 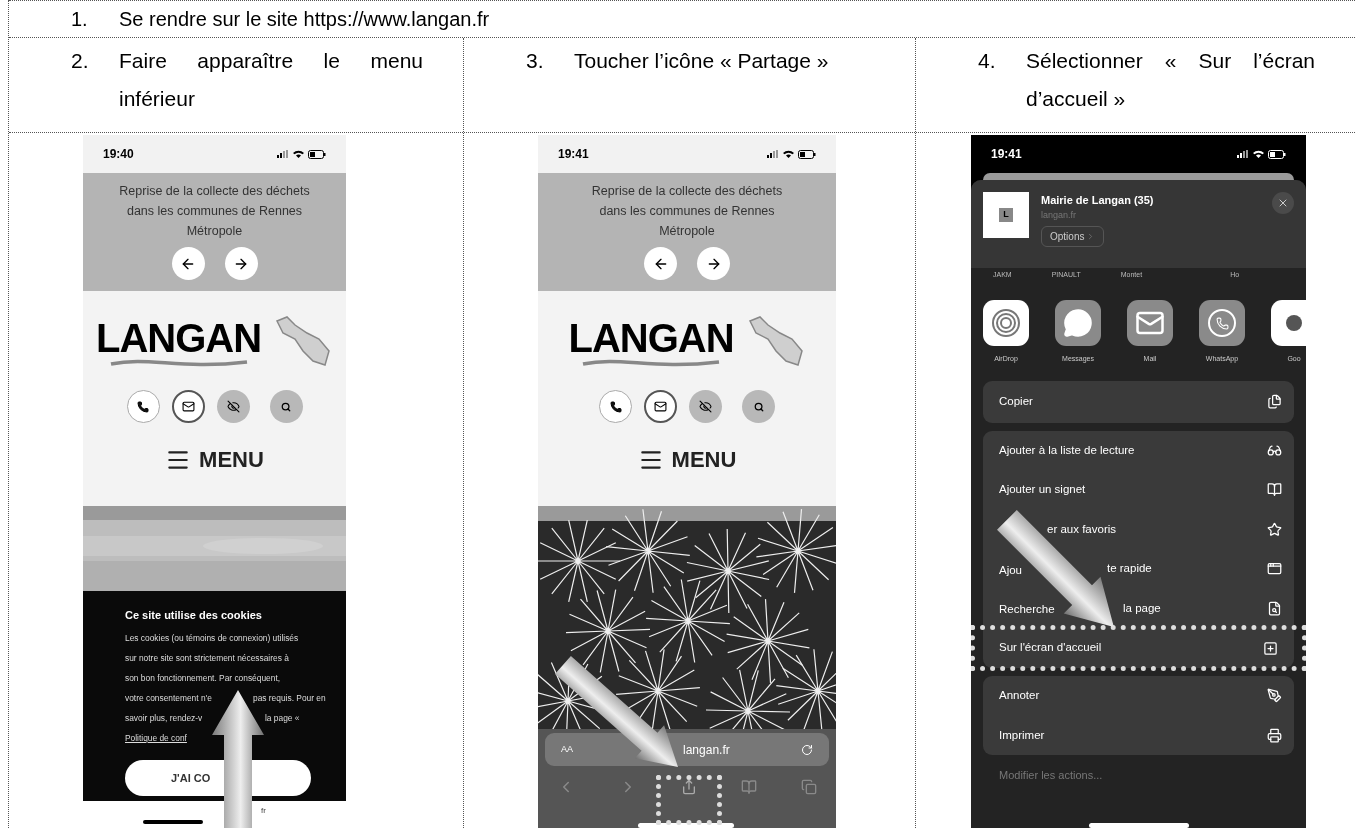 I want to click on pen-icon, so click(x=1274, y=696).